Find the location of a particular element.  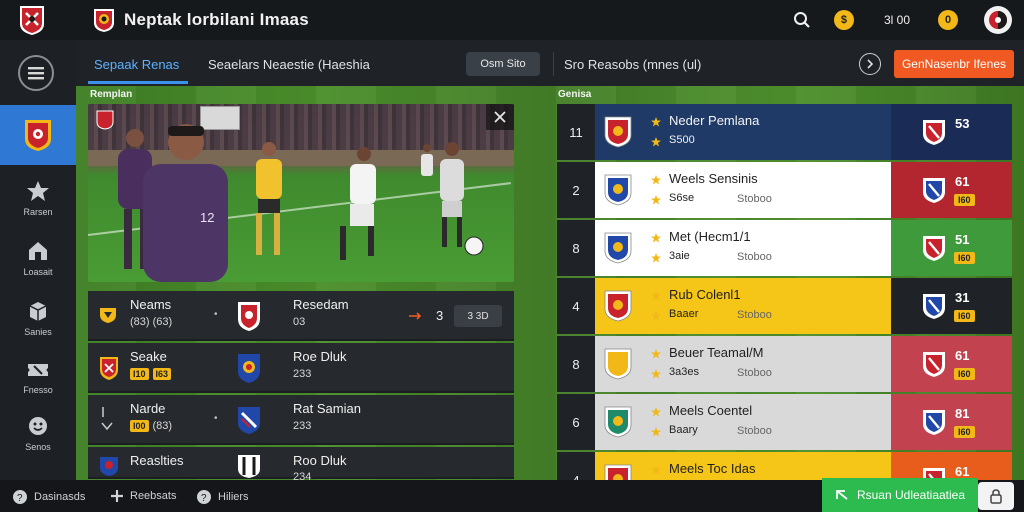

footer-item-hiliers: ? Hiliers is located at coordinates (222, 497).